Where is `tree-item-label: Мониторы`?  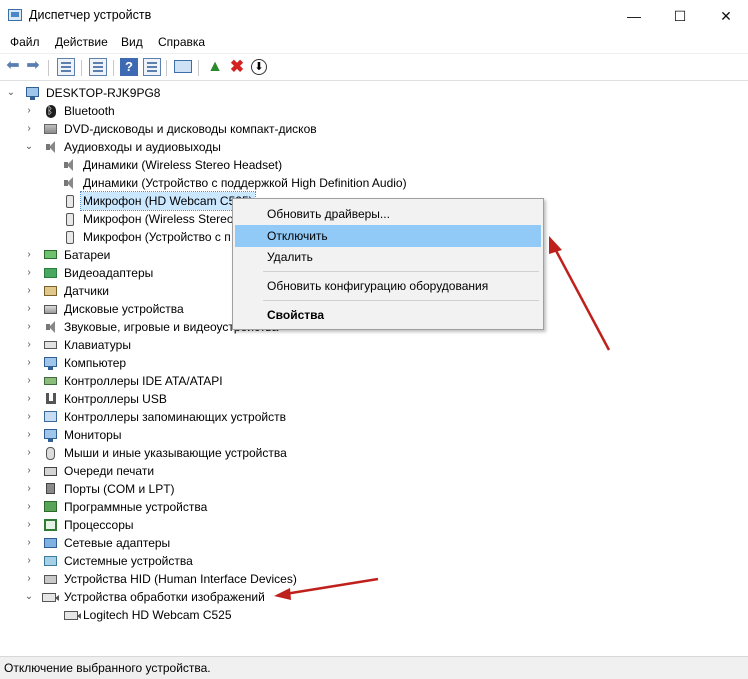
tree-item-label: Мониторы is located at coordinates (93, 435).